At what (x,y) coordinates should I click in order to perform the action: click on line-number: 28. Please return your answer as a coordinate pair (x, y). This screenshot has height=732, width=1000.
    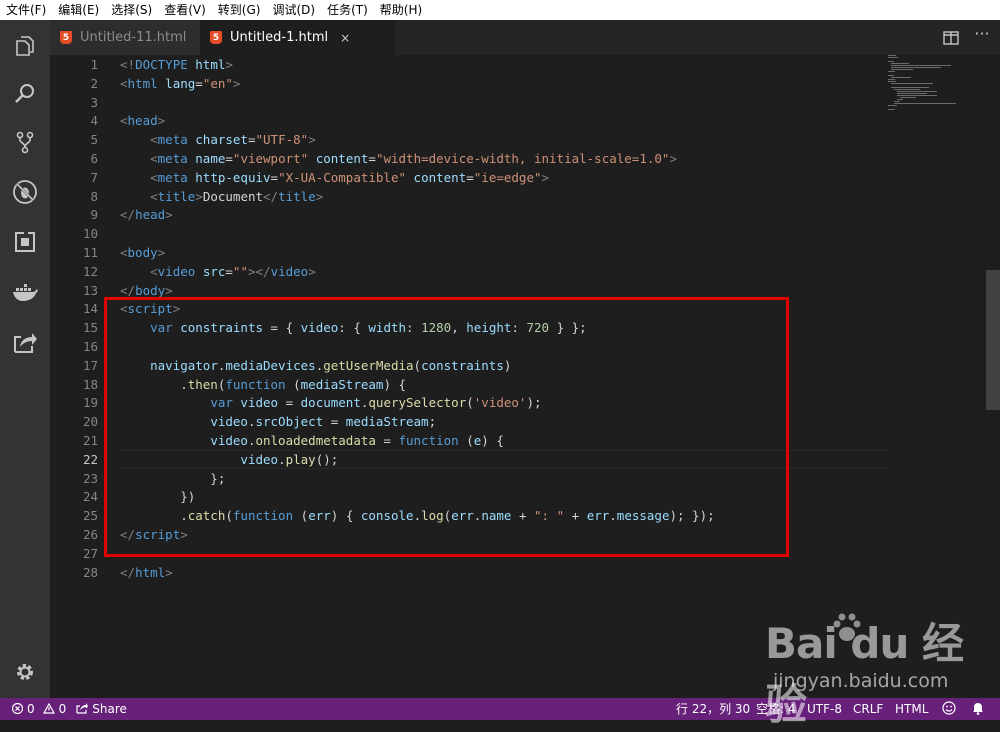
    Looking at the image, I should click on (90, 572).